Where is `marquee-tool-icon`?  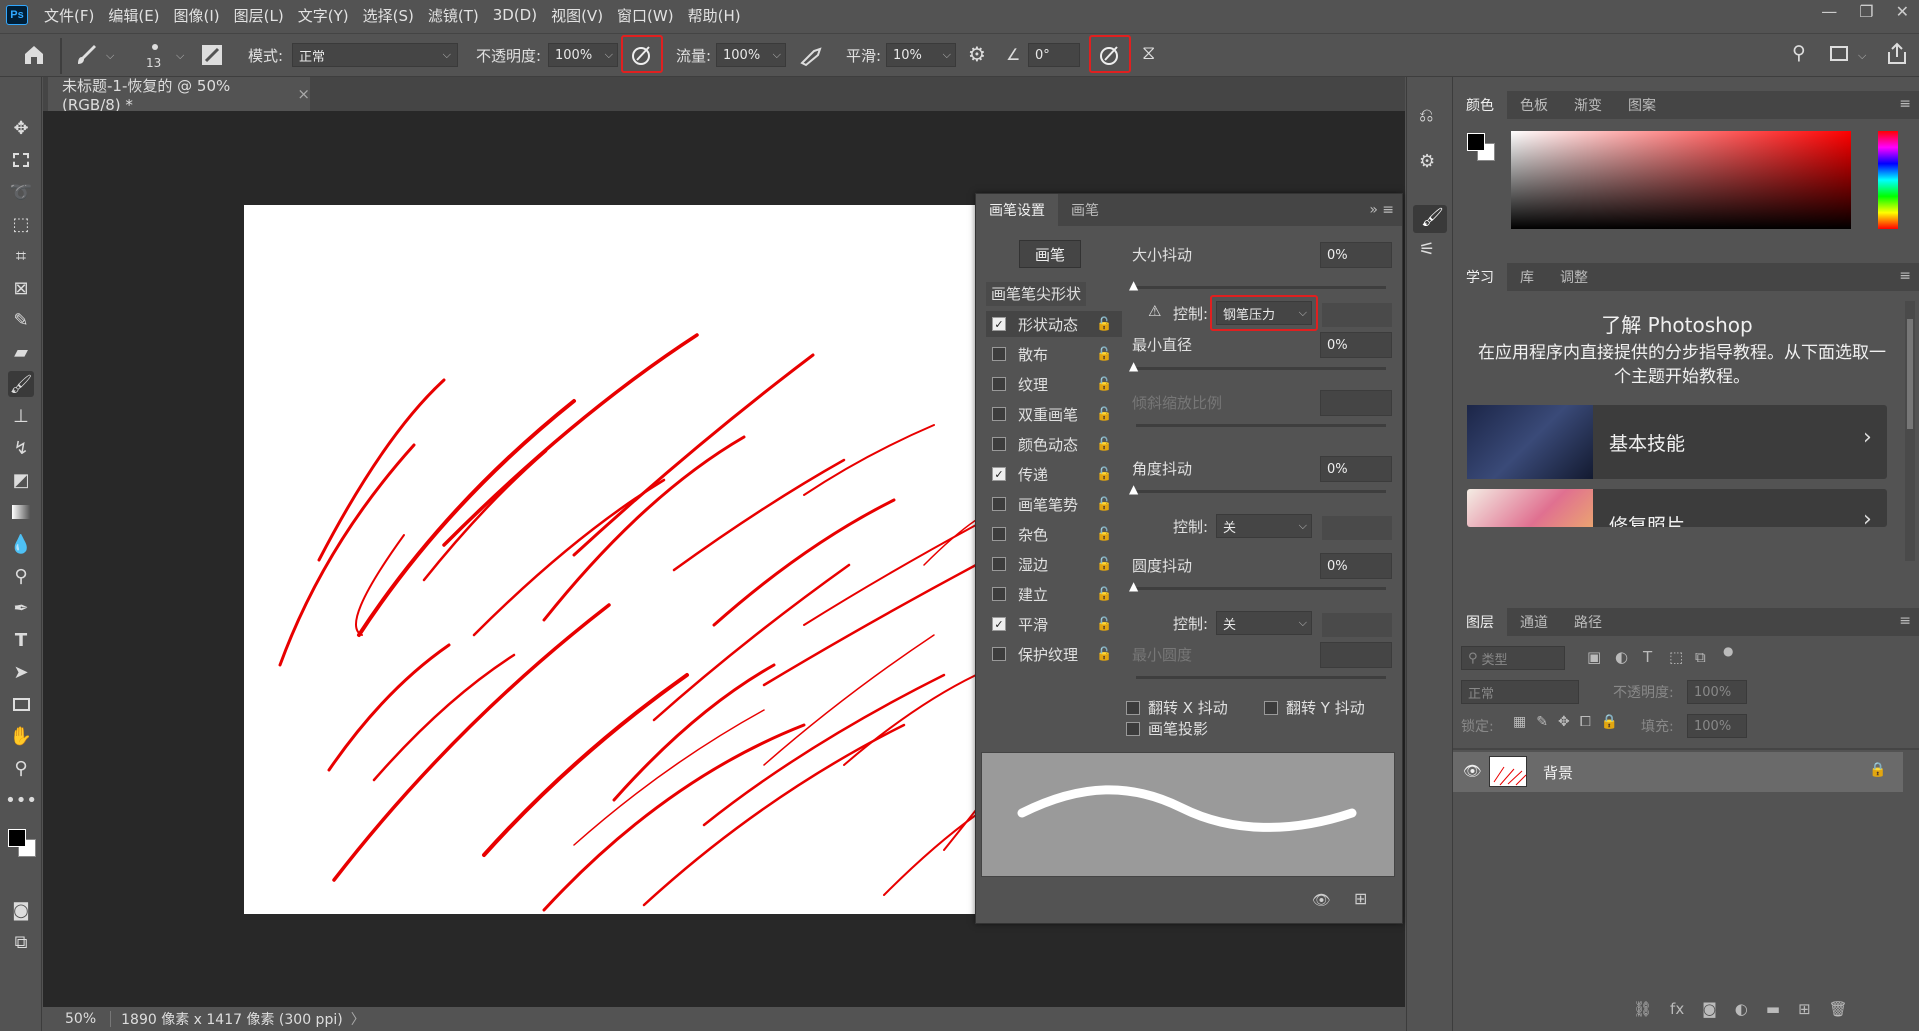
marquee-tool-icon is located at coordinates (21, 160).